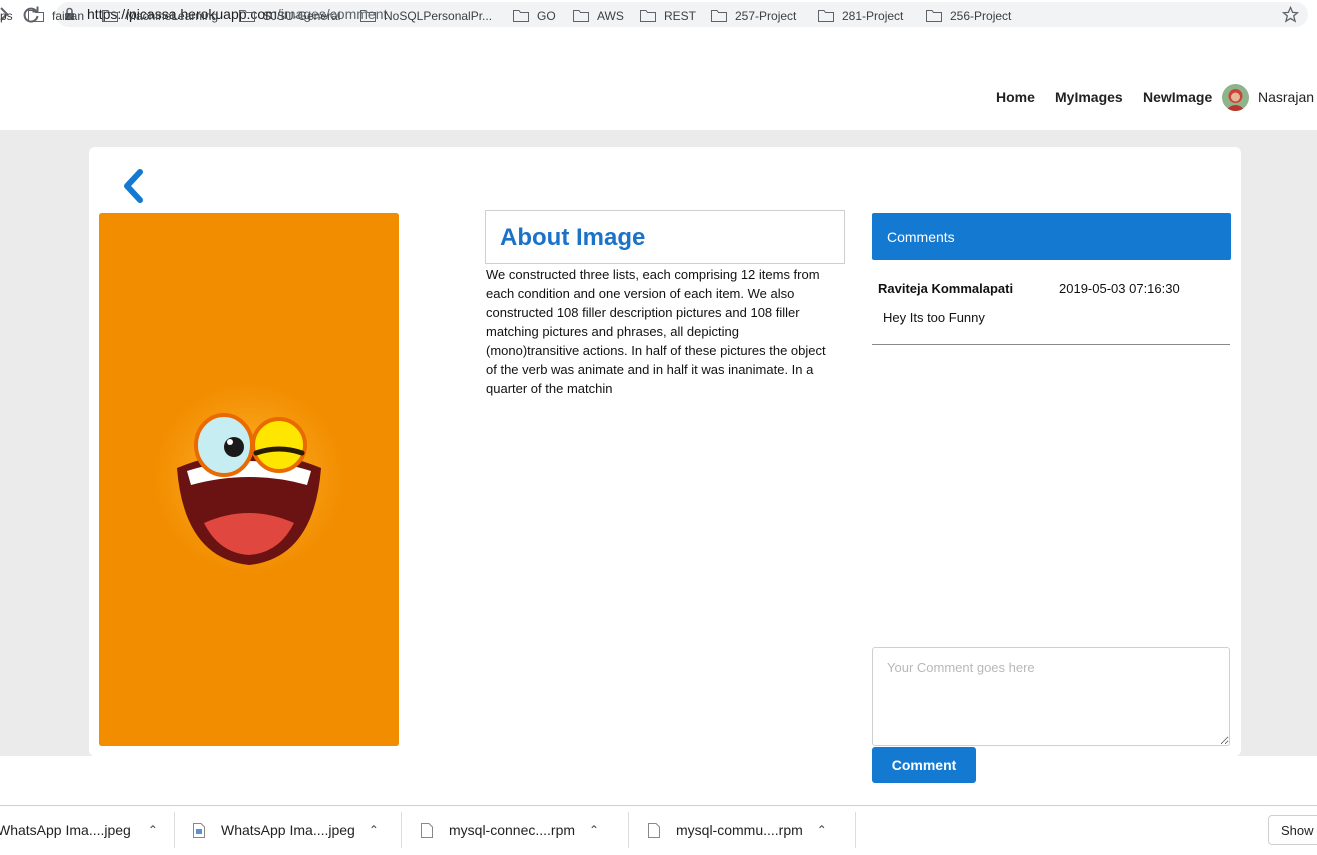 This screenshot has height=855, width=1317. I want to click on bookmark-label: 256-Project, so click(981, 16).